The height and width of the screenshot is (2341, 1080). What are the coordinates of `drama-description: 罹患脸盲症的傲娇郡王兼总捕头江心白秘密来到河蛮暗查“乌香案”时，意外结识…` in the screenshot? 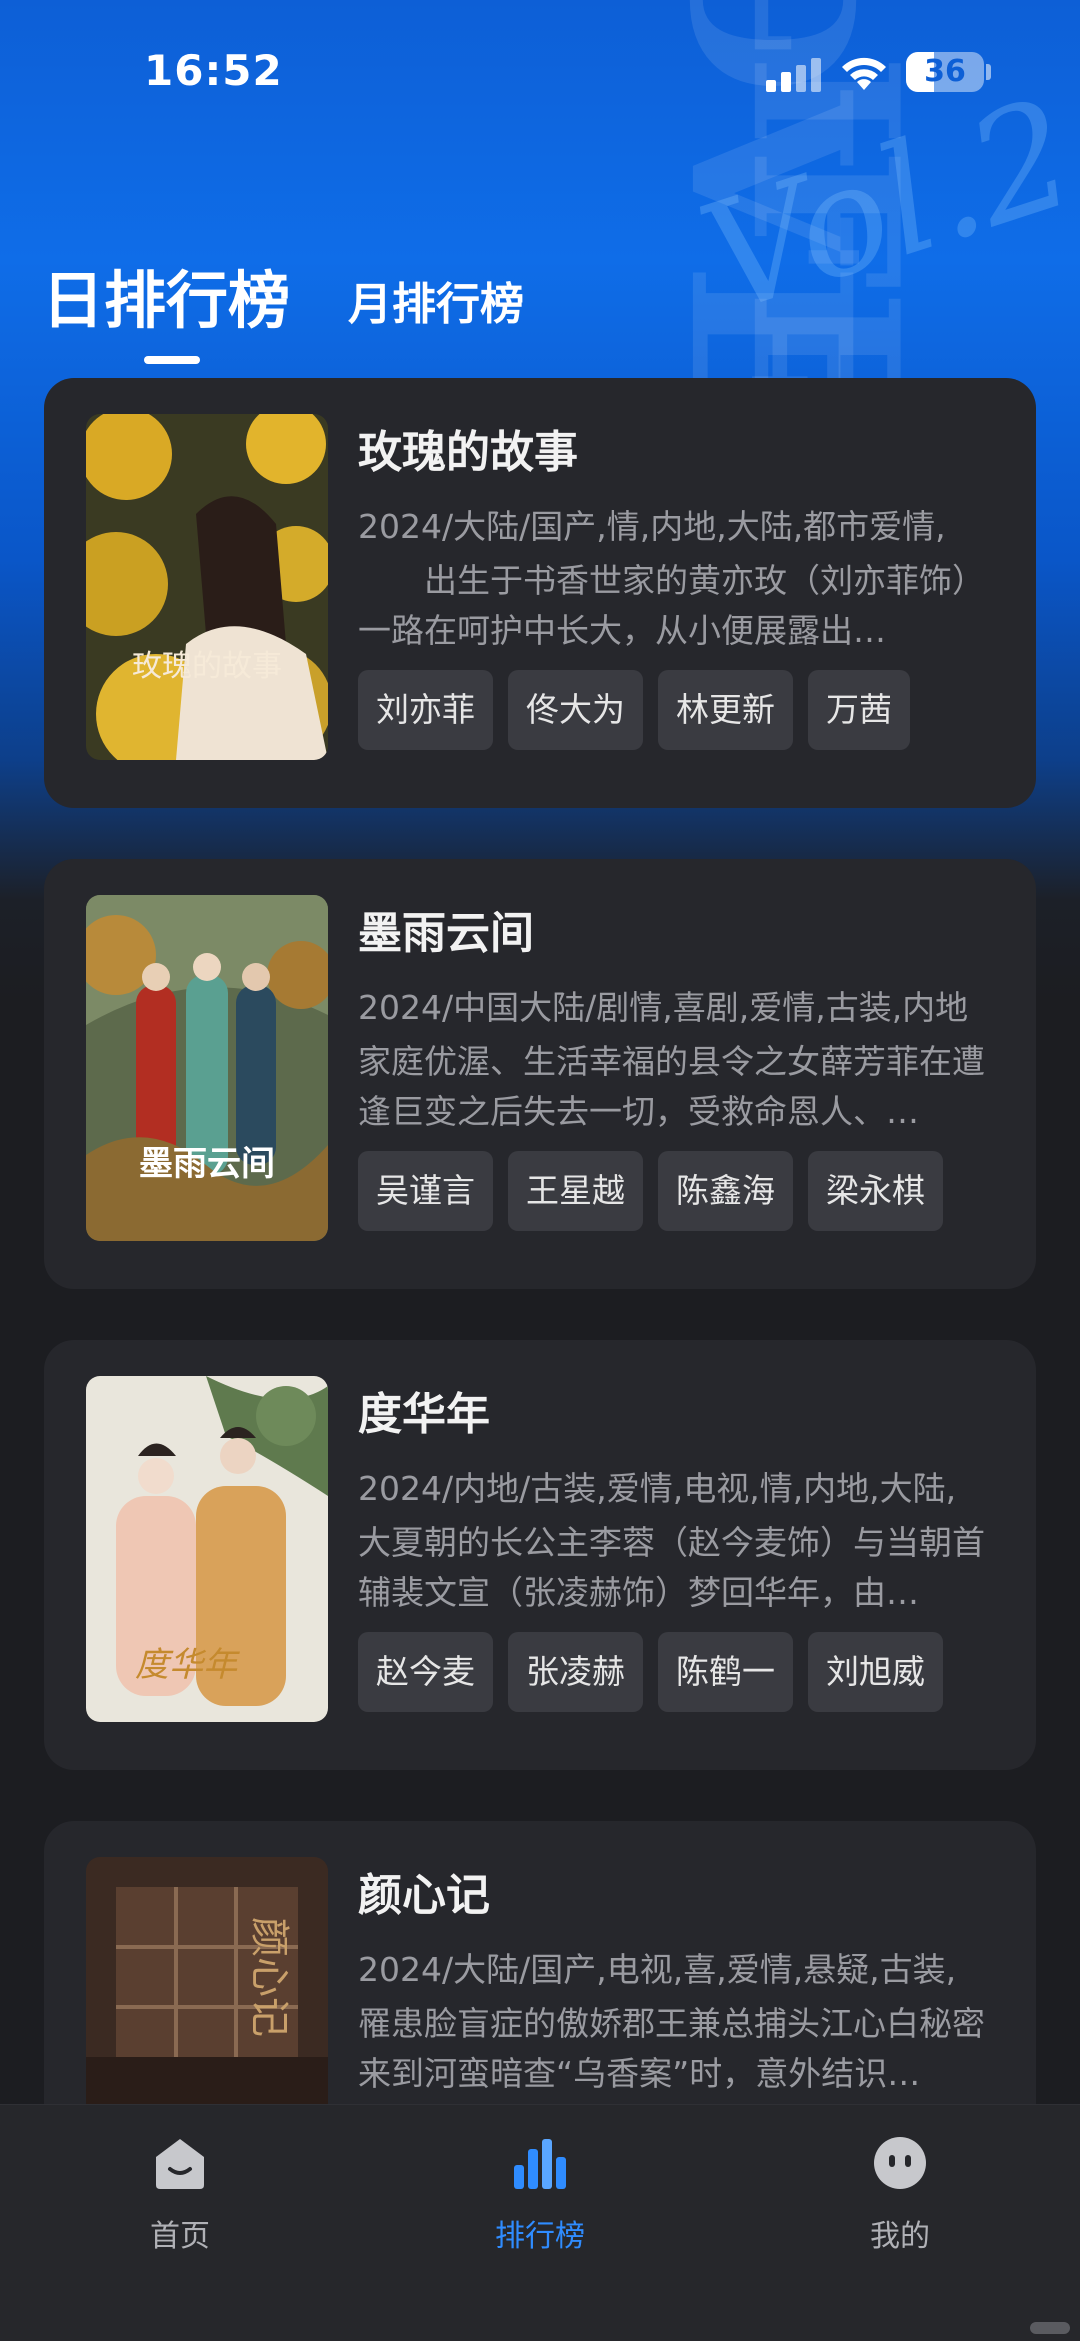 It's located at (671, 2048).